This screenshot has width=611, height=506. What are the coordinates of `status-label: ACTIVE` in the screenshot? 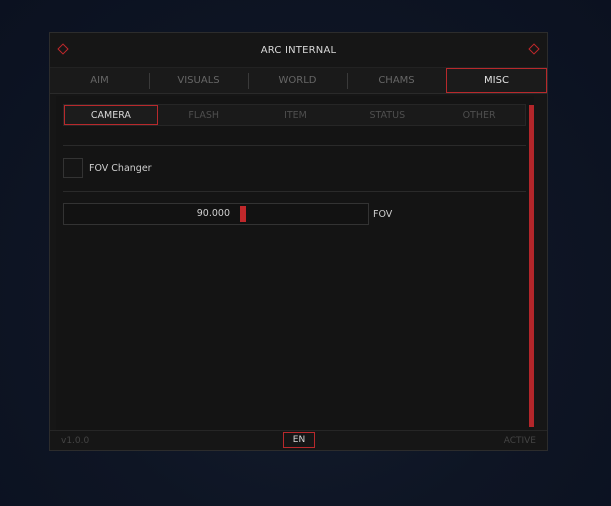 It's located at (519, 440).